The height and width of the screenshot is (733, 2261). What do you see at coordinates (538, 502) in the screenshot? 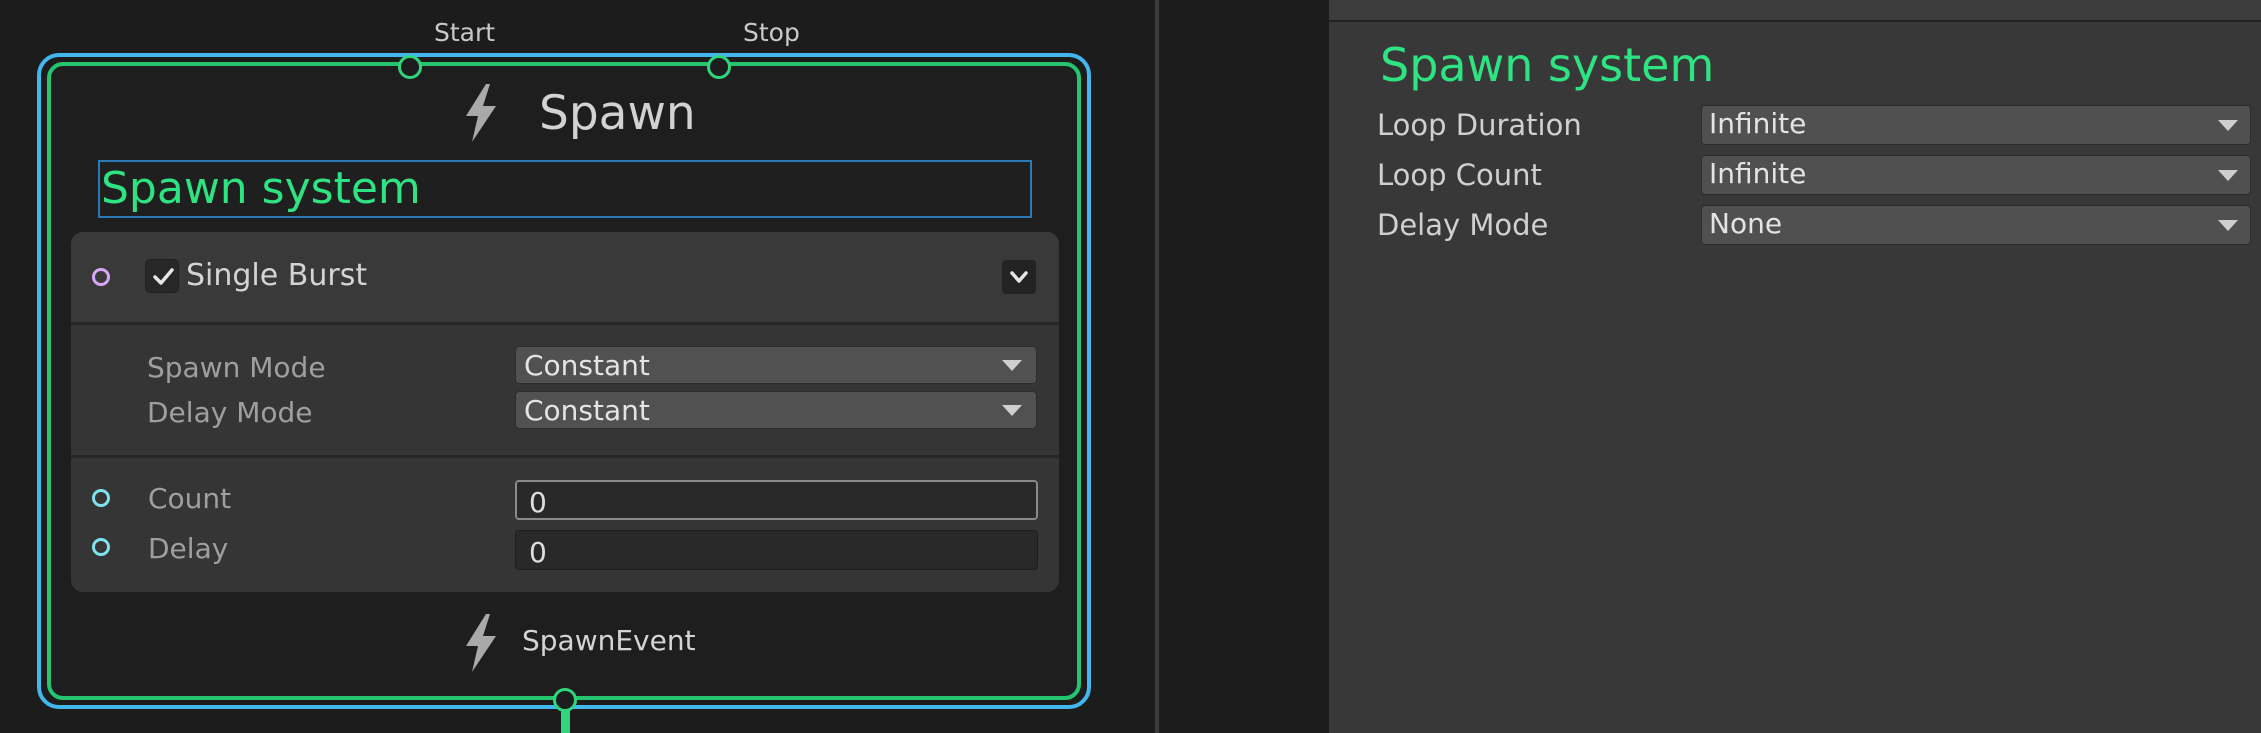
I see `count-value: 0` at bounding box center [538, 502].